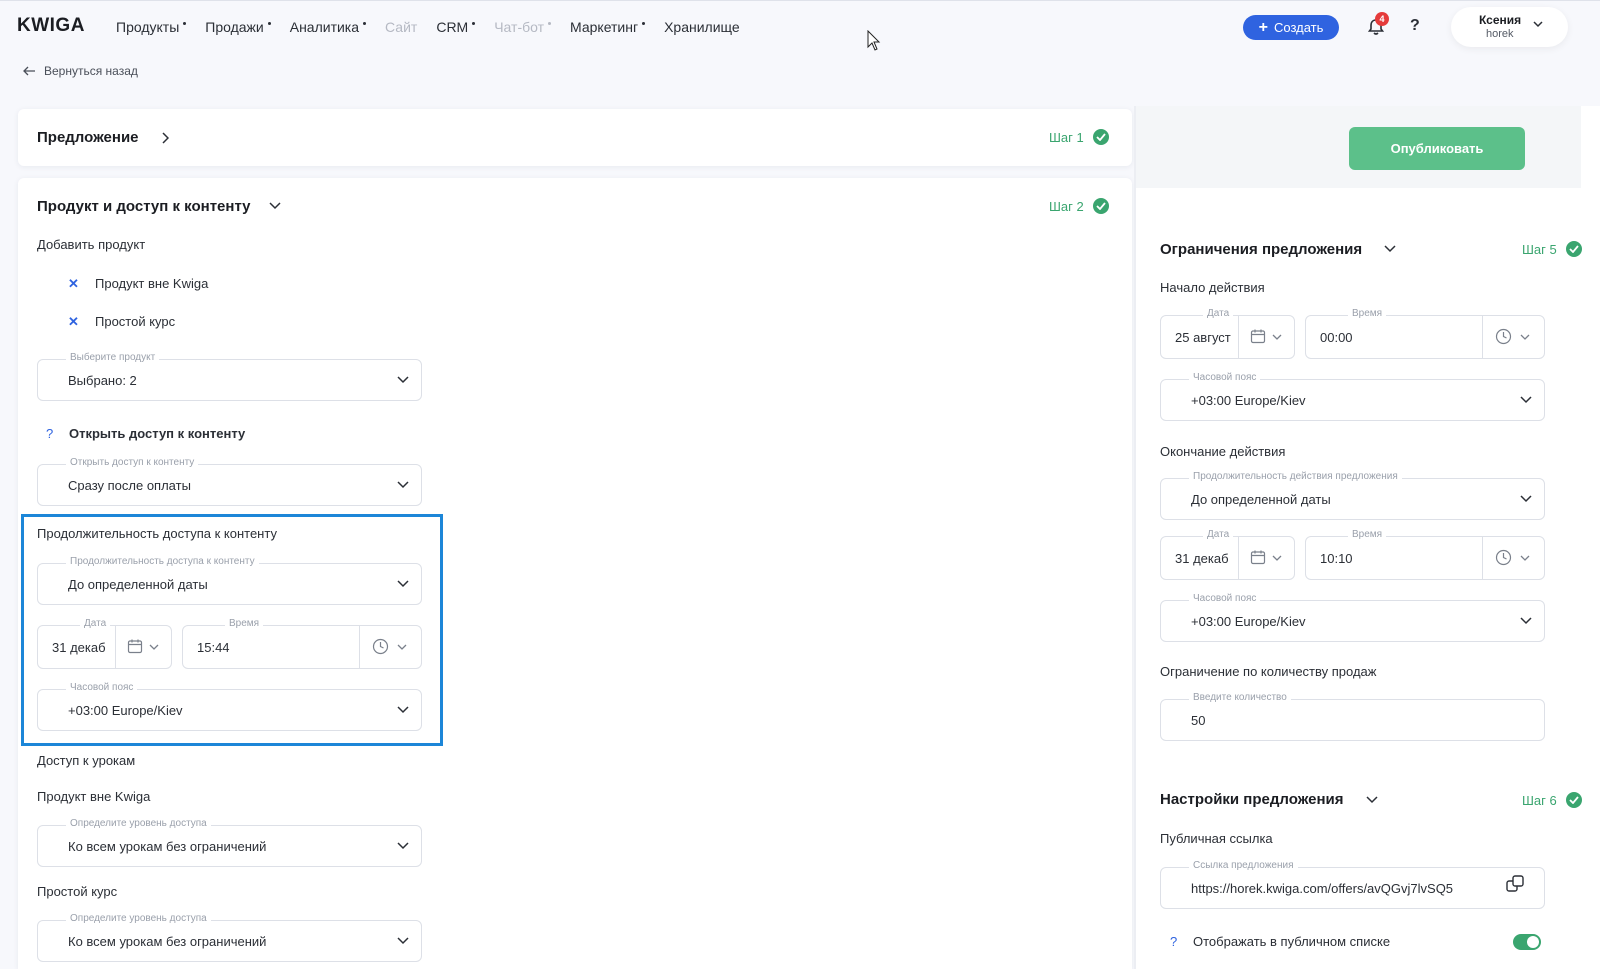  I want to click on nav-label: Хранилище, so click(702, 27).